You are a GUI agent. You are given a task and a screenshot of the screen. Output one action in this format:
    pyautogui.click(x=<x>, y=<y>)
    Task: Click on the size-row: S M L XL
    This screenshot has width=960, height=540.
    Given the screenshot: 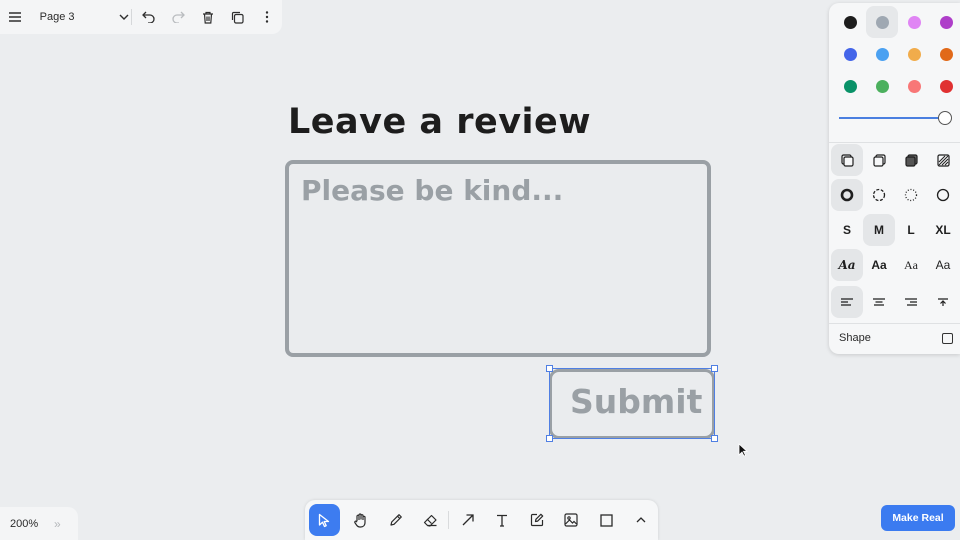 What is the action you would take?
    pyautogui.click(x=895, y=230)
    